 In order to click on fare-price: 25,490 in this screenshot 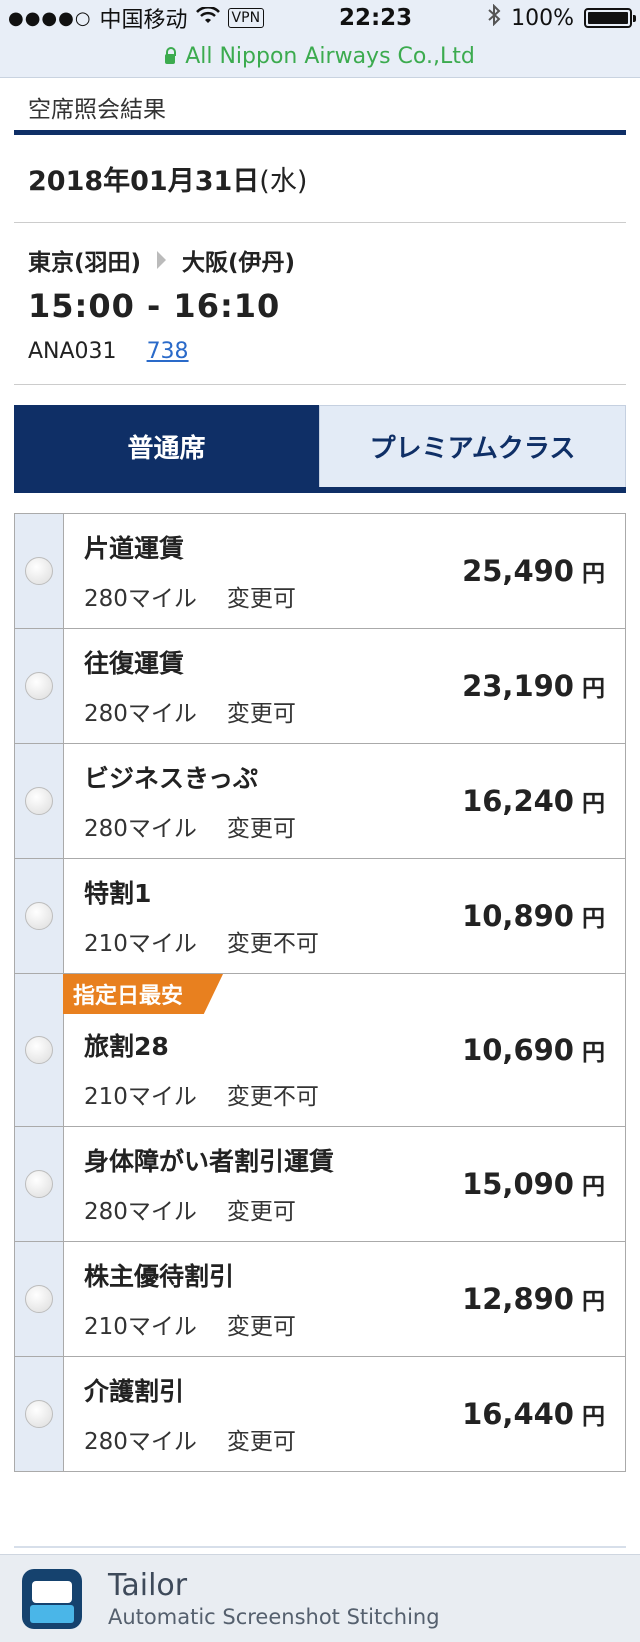, I will do `click(518, 571)`.